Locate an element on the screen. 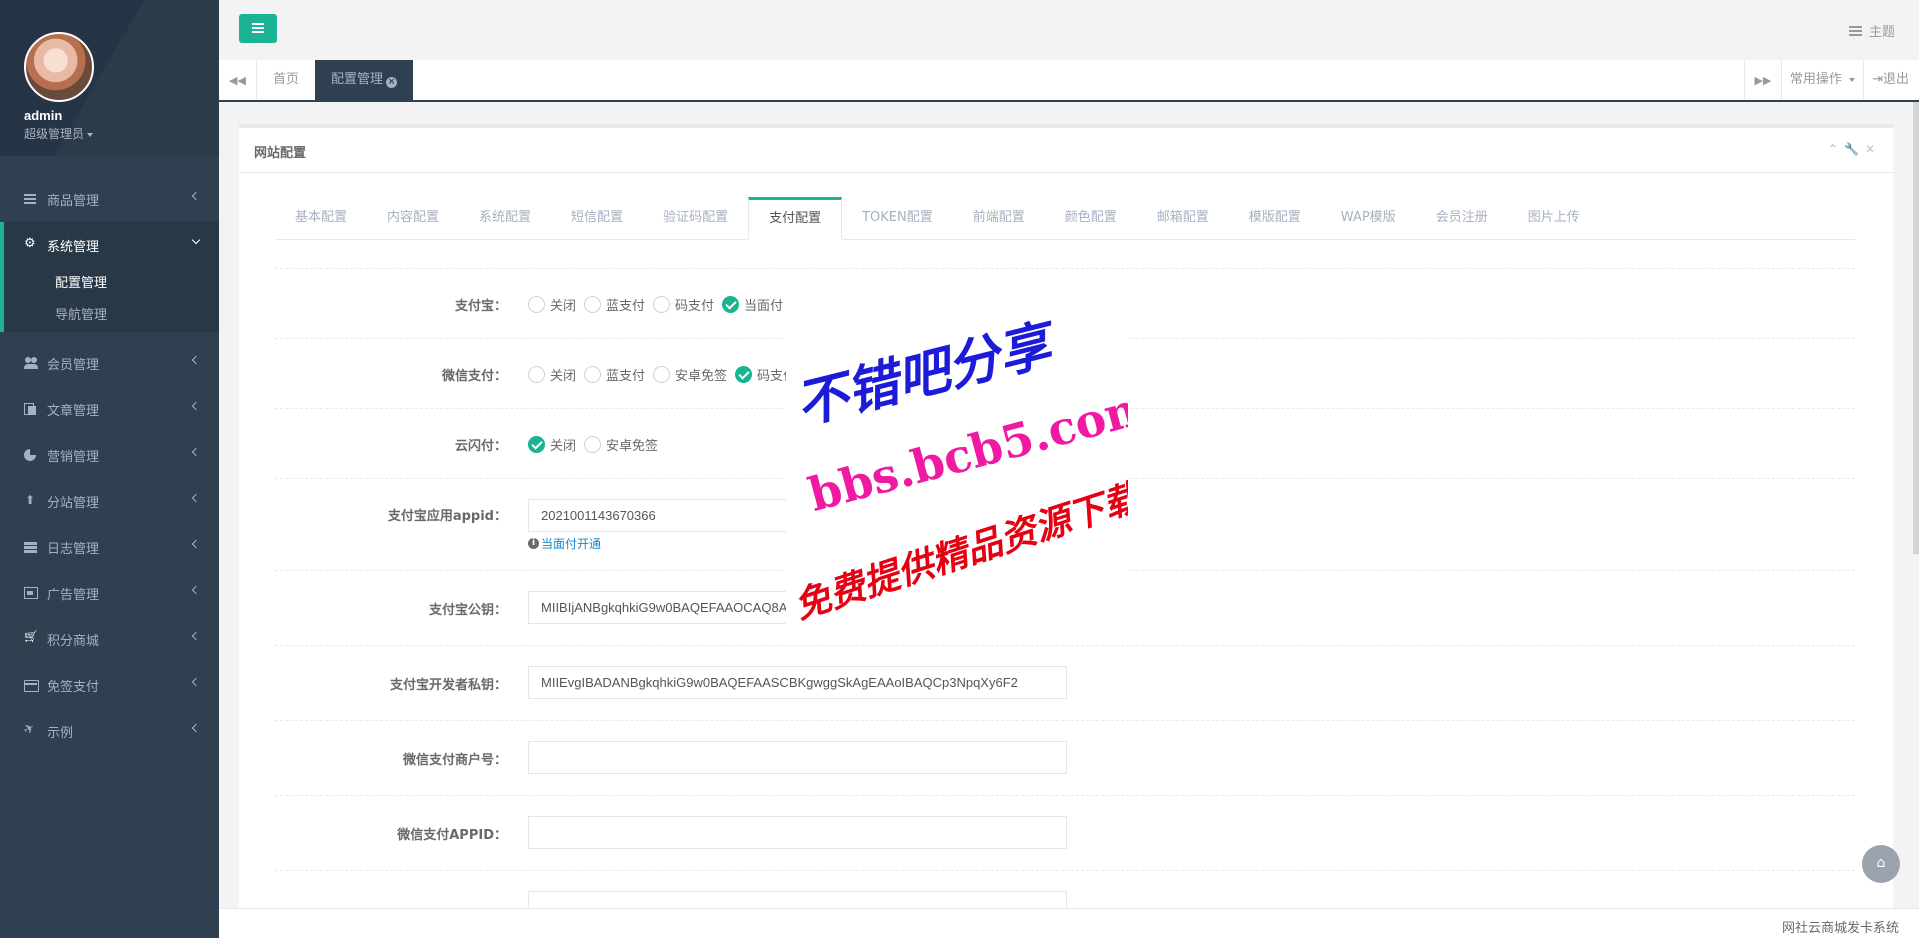 This screenshot has height=938, width=1919. sign-out-icon: ⇥ is located at coordinates (1877, 79).